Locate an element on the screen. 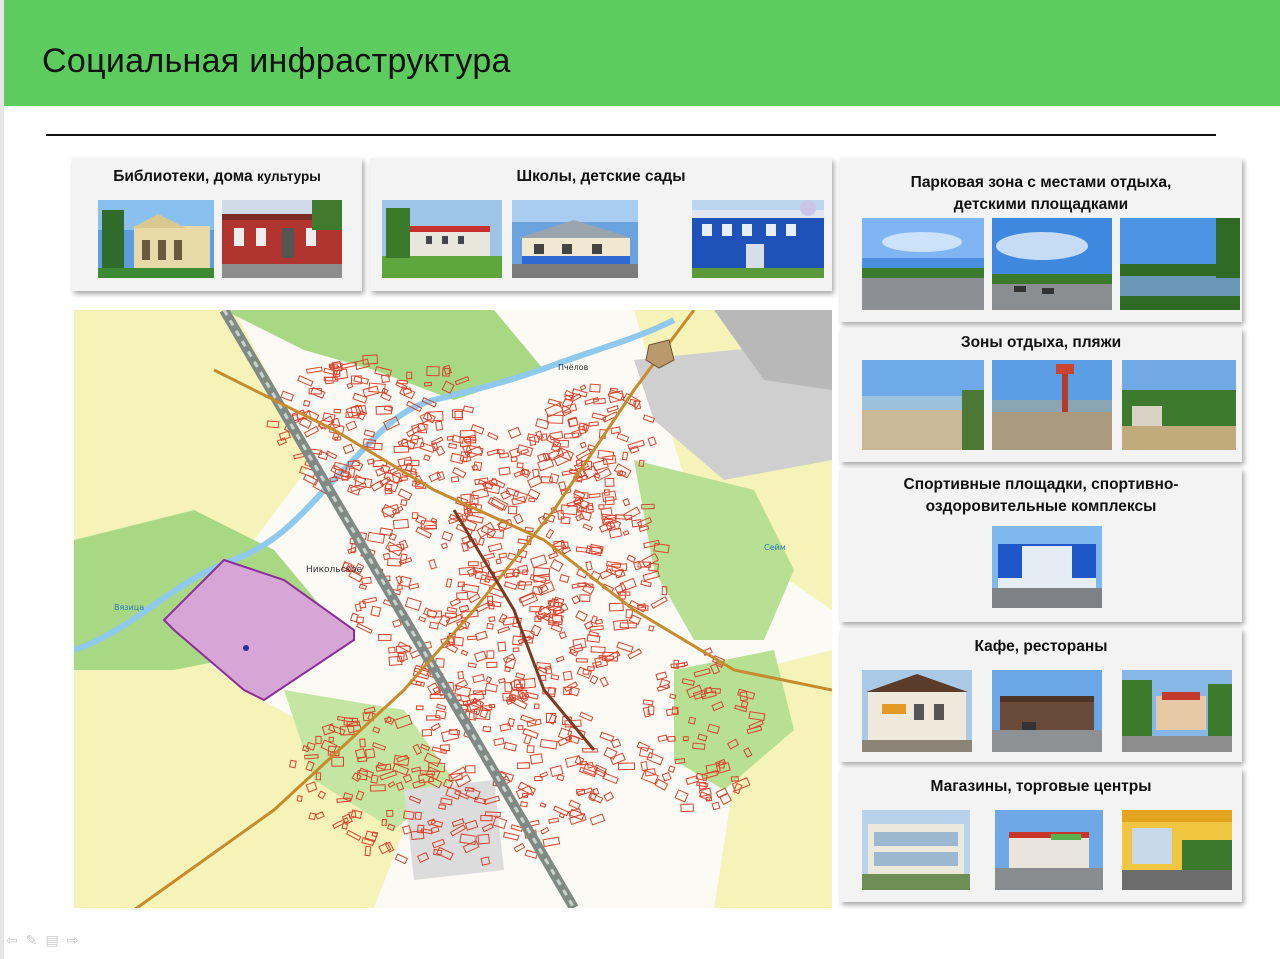 The width and height of the screenshot is (1280, 959). card-schools-title: Школы, детские сады is located at coordinates (601, 176).